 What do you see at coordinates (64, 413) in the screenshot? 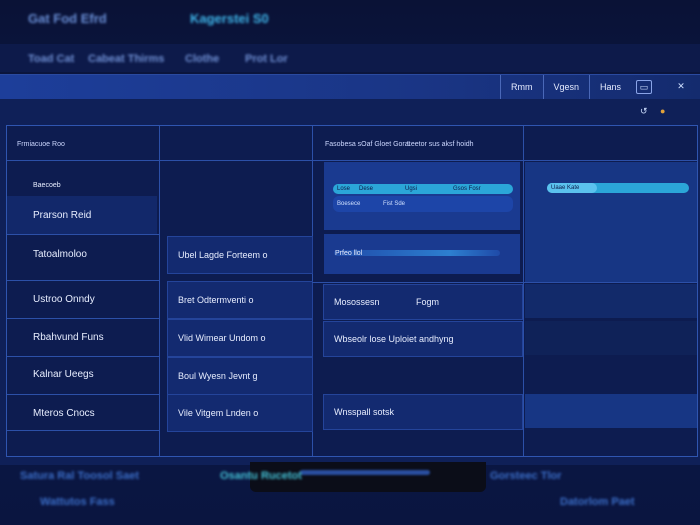
I see `left-row-label: Mteros Cnocs` at bounding box center [64, 413].